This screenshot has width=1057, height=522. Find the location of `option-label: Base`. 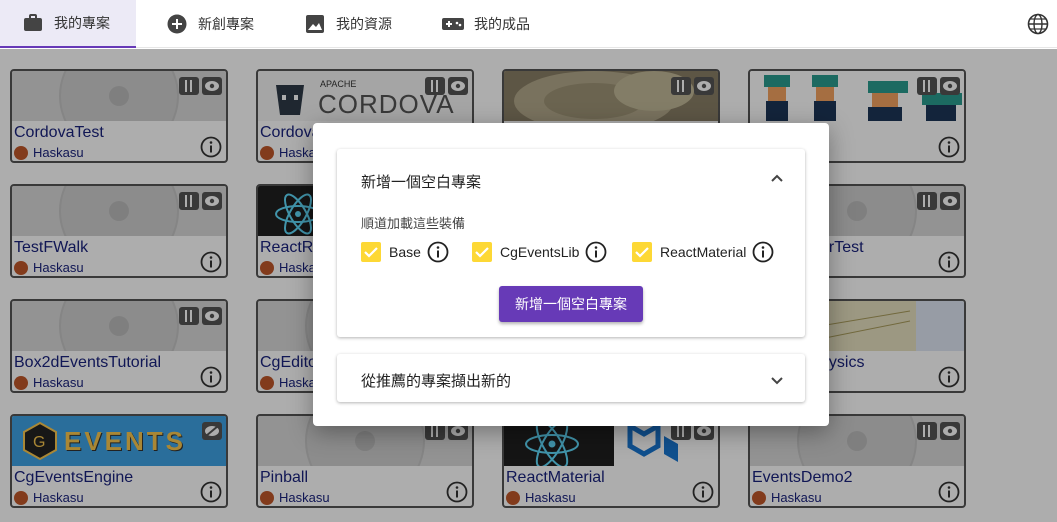

option-label: Base is located at coordinates (405, 252).